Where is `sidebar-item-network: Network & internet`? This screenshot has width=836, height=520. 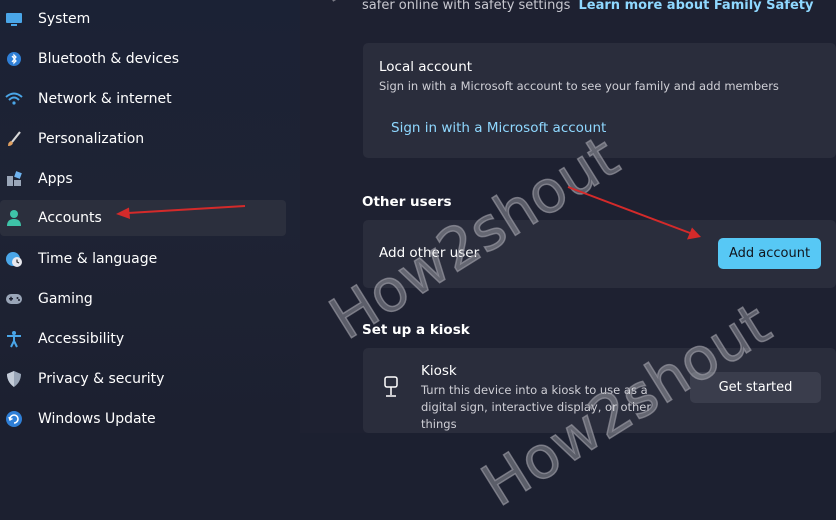
sidebar-item-network: Network & internet is located at coordinates (143, 99).